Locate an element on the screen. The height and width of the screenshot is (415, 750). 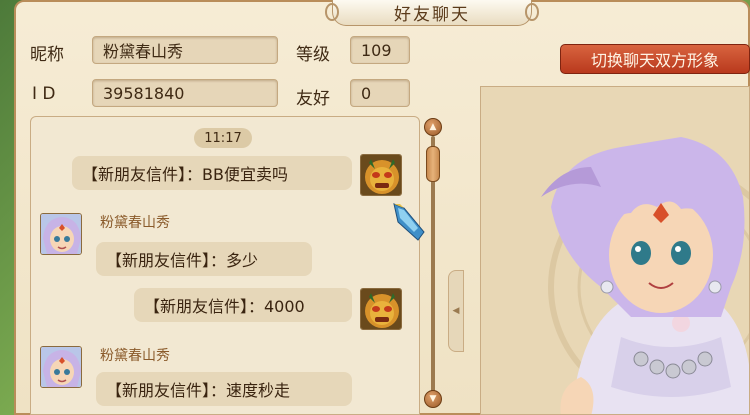
id-label: I D is located at coordinates (44, 94).